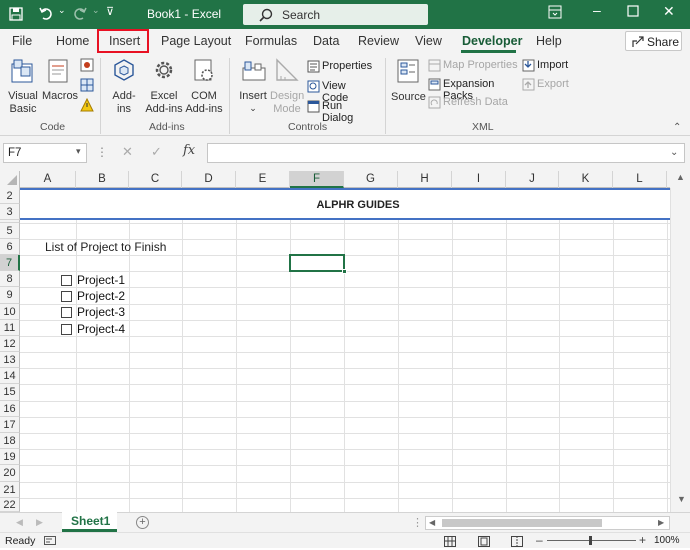 The width and height of the screenshot is (690, 550). Describe the element at coordinates (10, 360) in the screenshot. I see `row-header: 13` at that location.